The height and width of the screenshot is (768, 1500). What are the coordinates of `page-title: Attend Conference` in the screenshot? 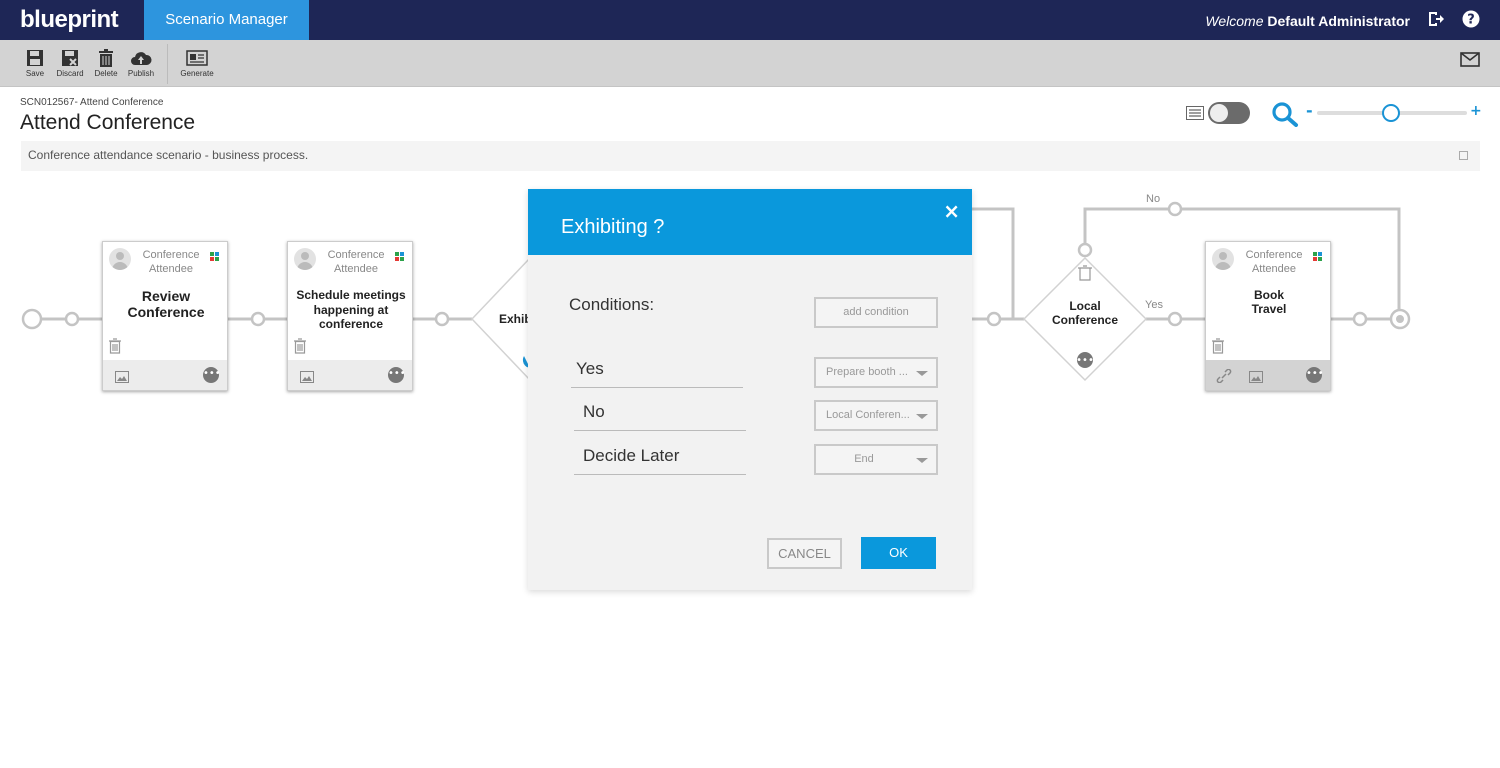 It's located at (108, 122).